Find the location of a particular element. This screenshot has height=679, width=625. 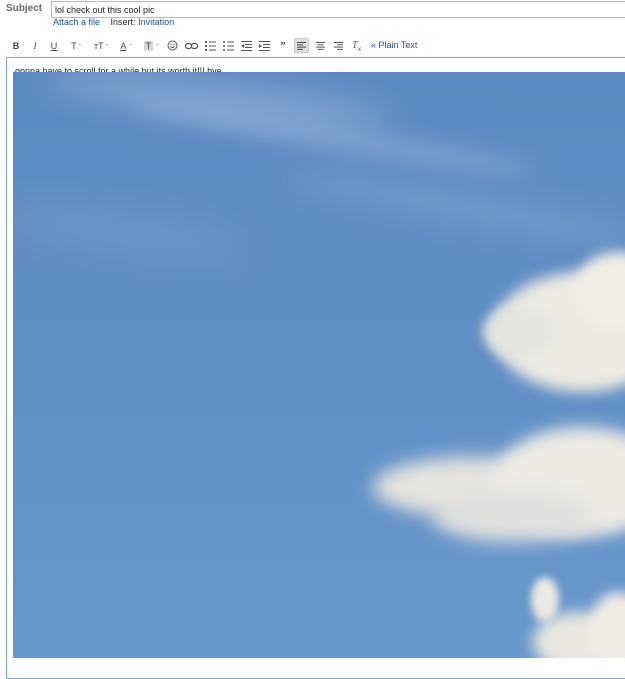

highlight-color-button: T - is located at coordinates (151, 45).